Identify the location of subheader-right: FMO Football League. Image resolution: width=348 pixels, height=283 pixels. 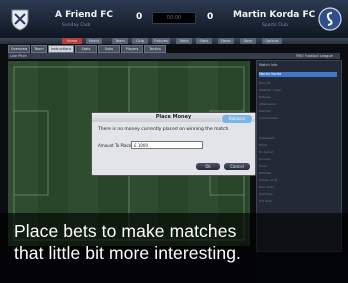
(314, 56).